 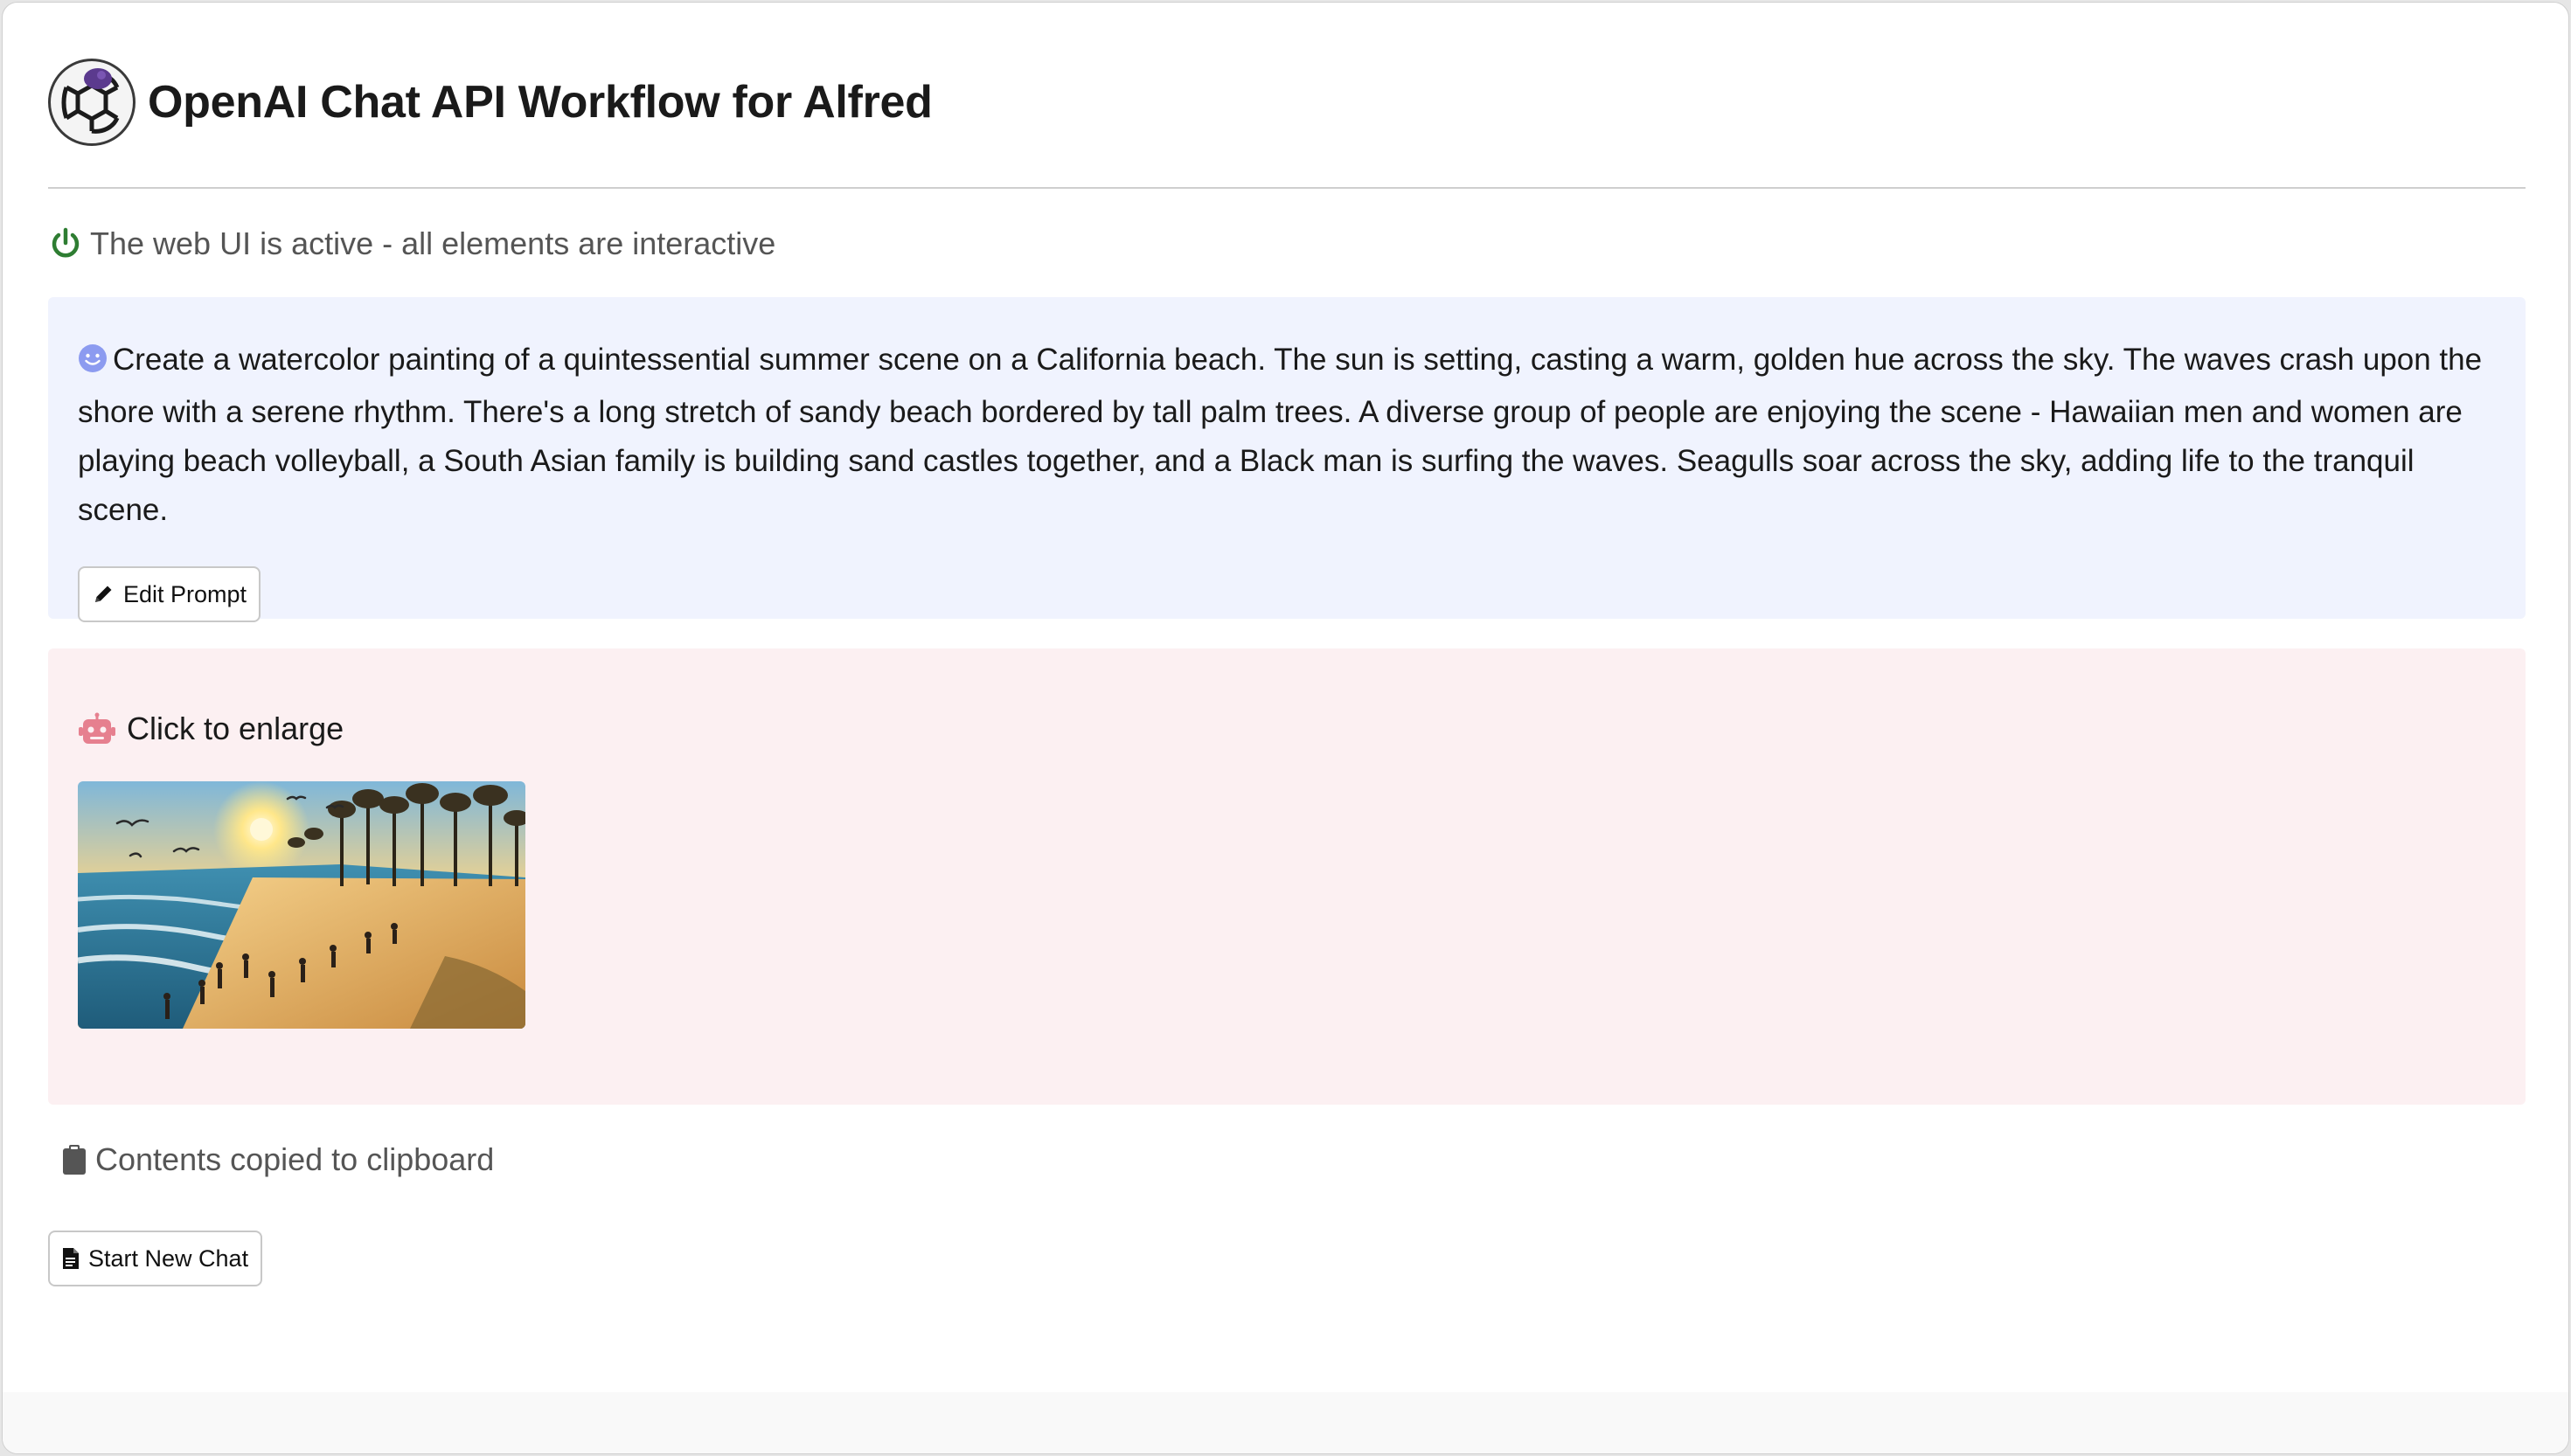 What do you see at coordinates (1287, 1160) in the screenshot?
I see `clipboard-status: Contents copied to clipboard` at bounding box center [1287, 1160].